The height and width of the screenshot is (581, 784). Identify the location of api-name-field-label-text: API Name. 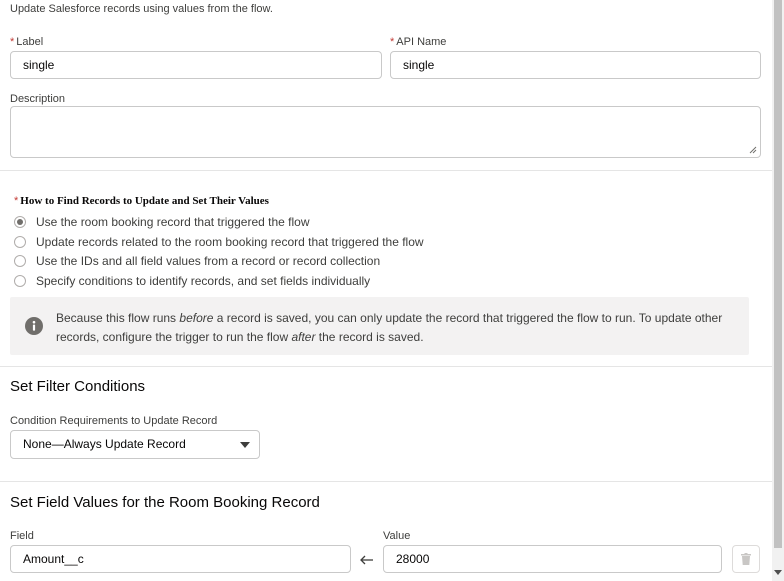
(421, 42).